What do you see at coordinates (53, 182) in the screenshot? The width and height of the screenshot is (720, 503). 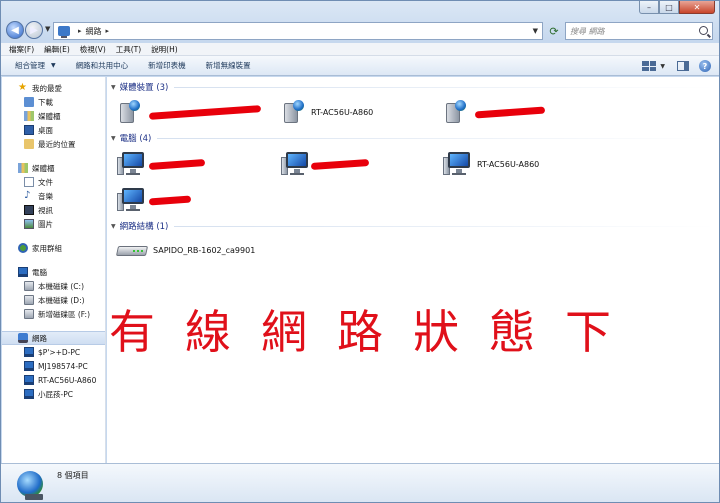 I see `nav-documents: 文件` at bounding box center [53, 182].